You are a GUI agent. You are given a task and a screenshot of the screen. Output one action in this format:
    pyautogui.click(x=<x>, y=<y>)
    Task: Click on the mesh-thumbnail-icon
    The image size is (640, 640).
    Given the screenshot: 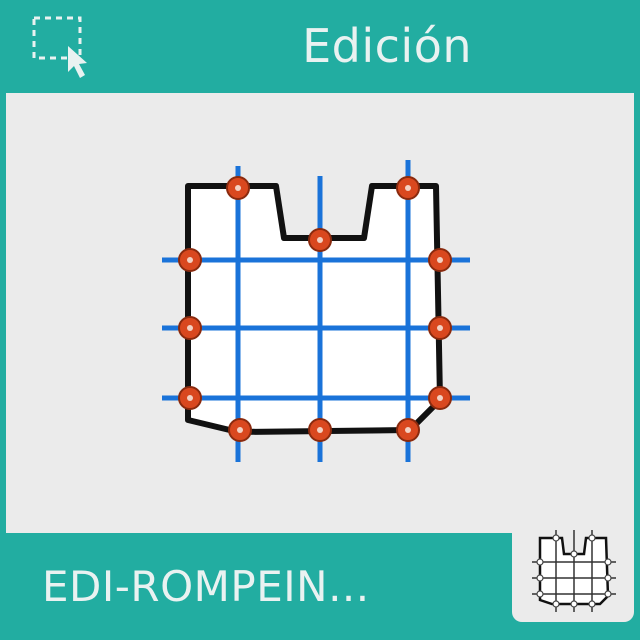 What is the action you would take?
    pyautogui.click(x=574, y=571)
    